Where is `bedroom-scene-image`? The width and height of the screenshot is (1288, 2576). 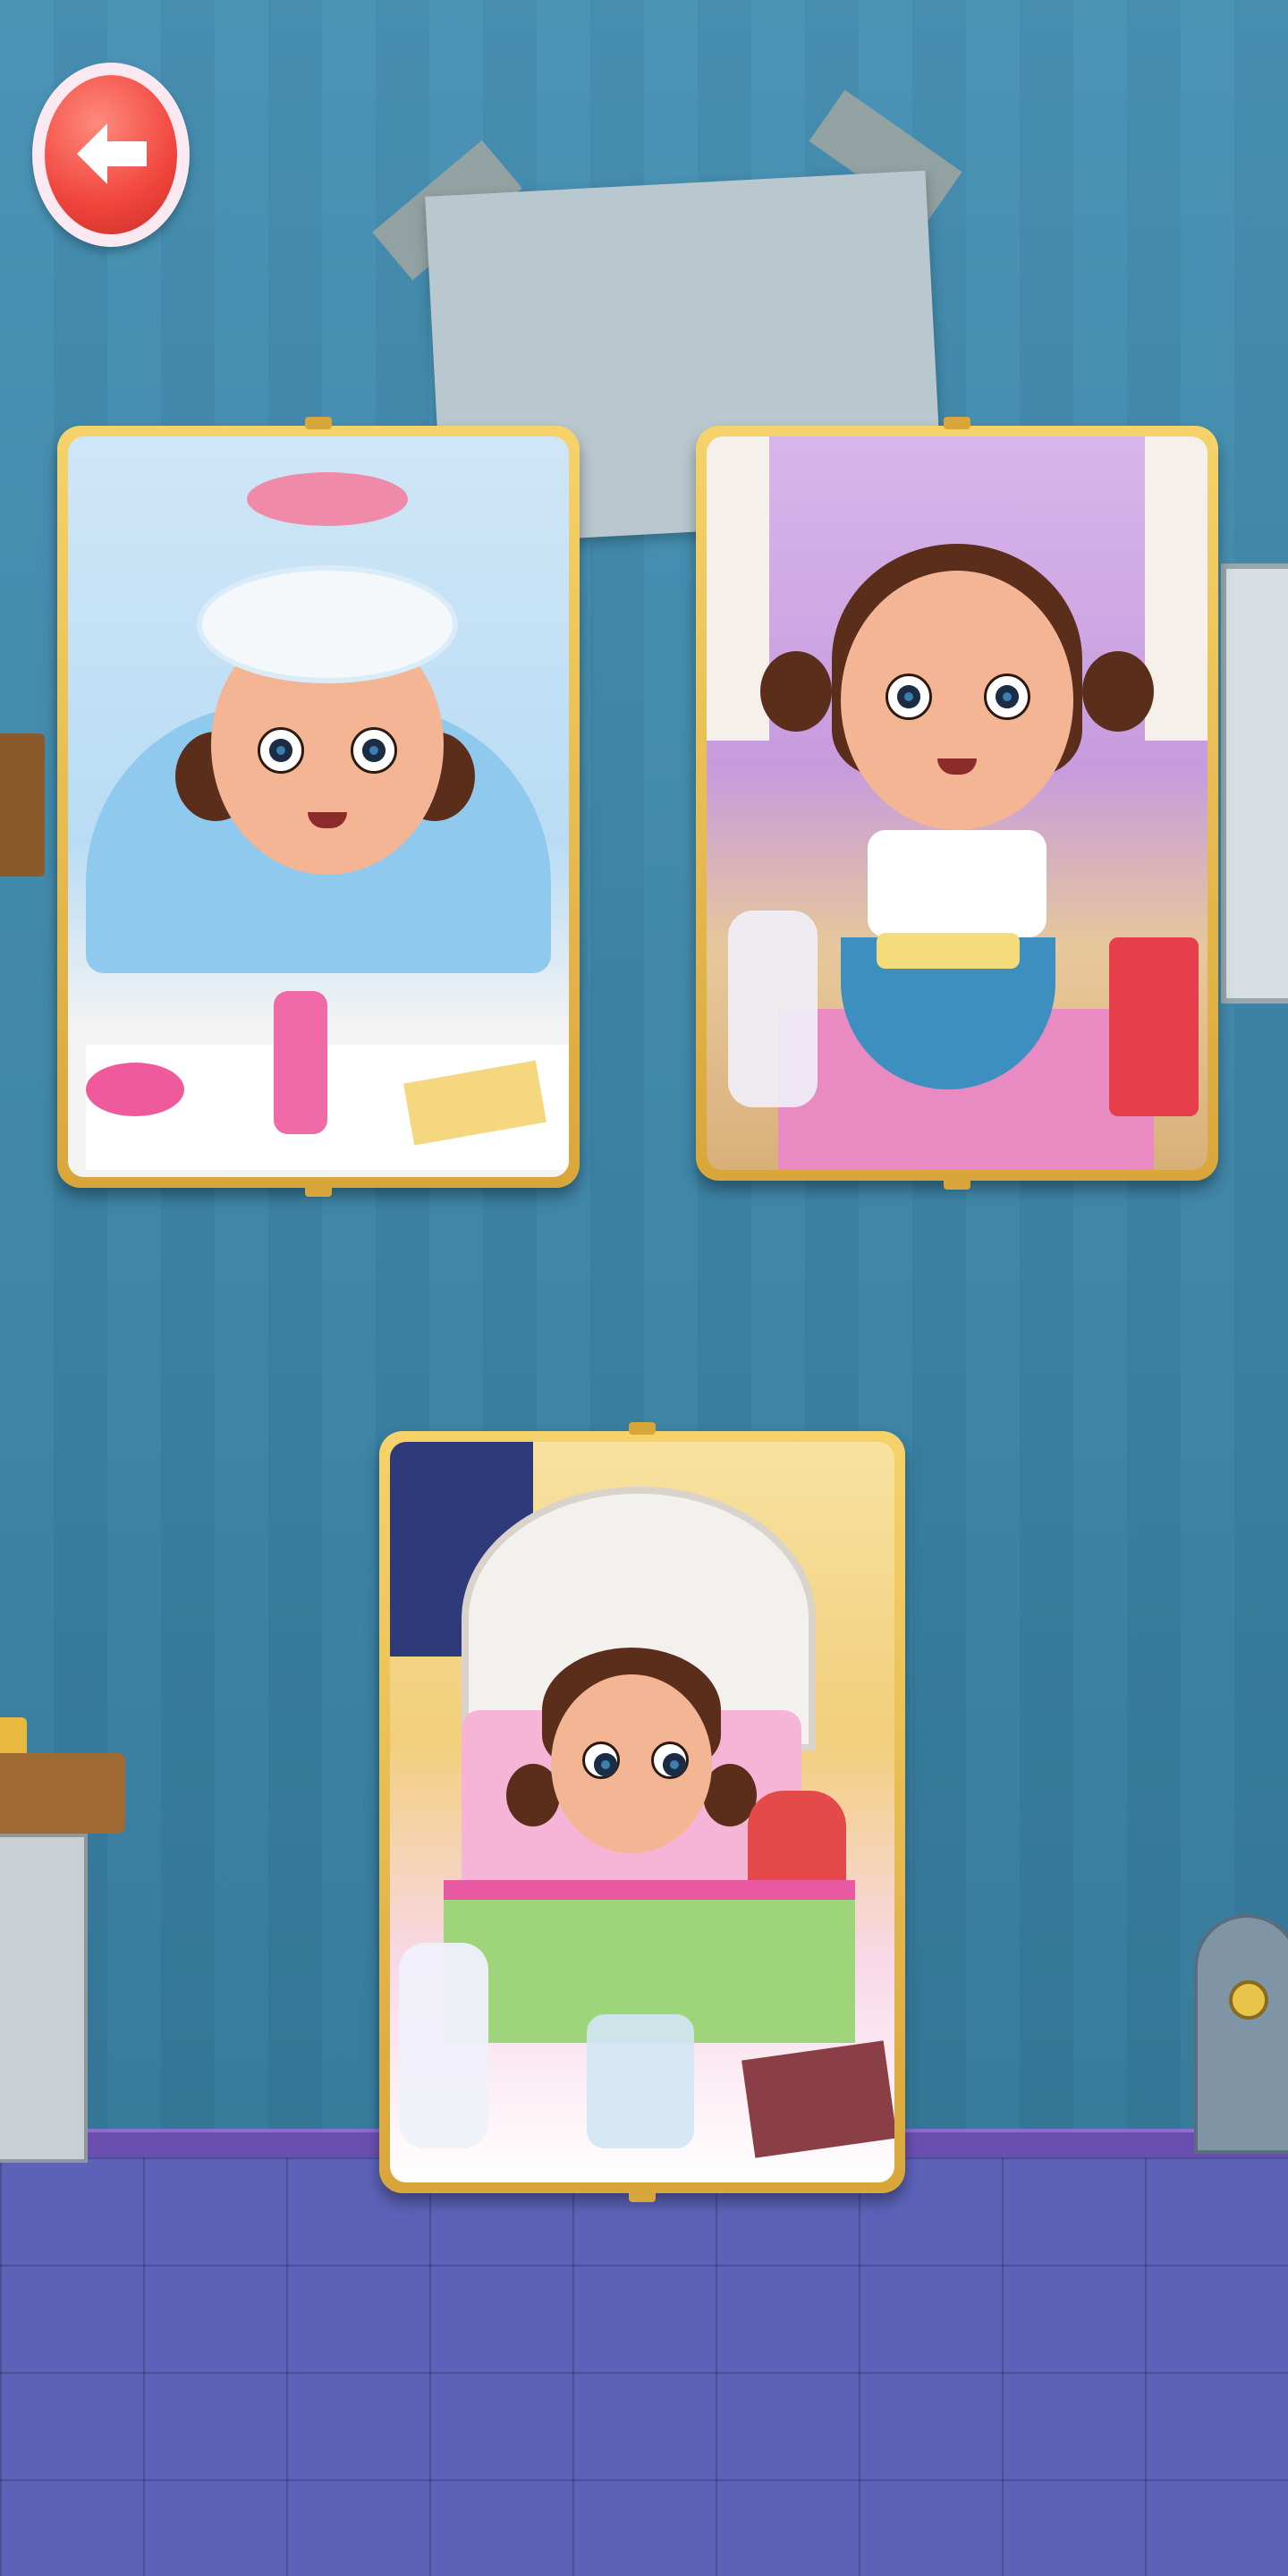
bedroom-scene-image is located at coordinates (642, 1812).